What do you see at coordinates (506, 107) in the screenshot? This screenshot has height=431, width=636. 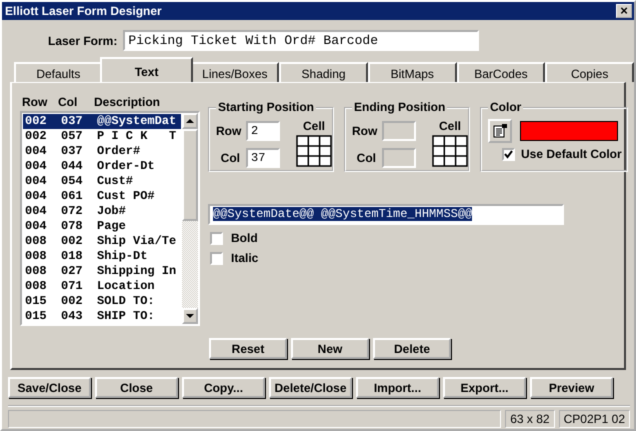 I see `group-title: Color` at bounding box center [506, 107].